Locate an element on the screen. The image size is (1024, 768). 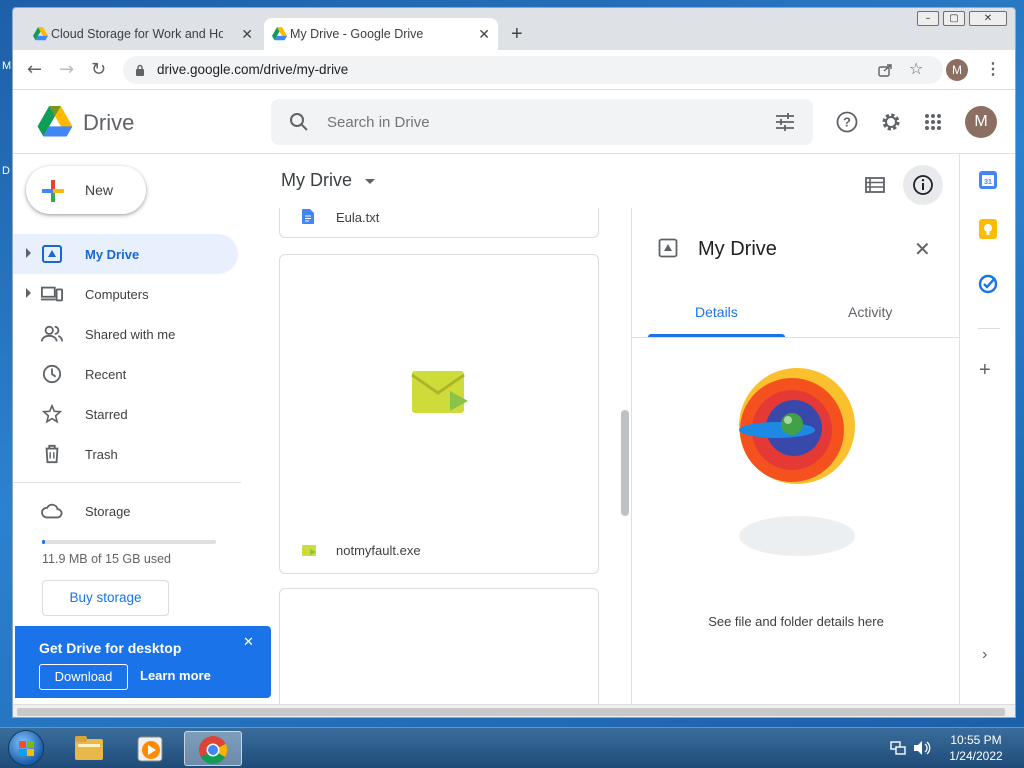
desktop-edge-text: M is located at coordinates (7, 66).